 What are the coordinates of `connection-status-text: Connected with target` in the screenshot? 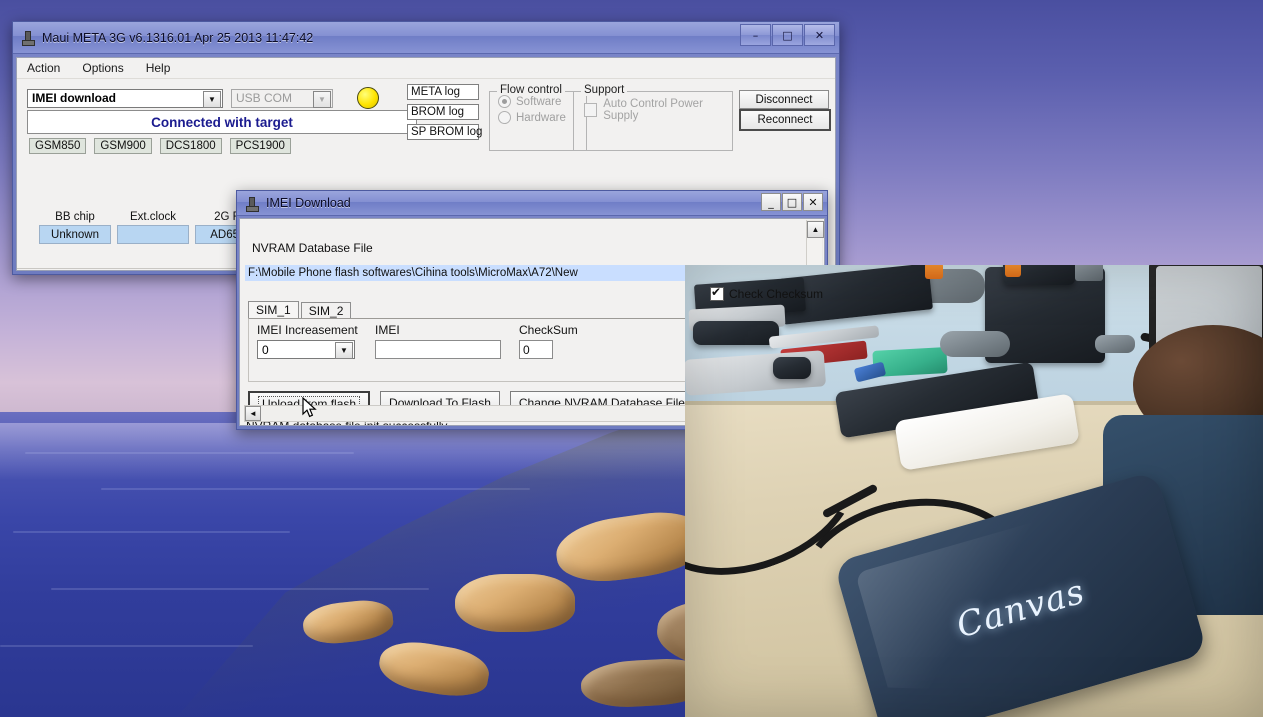 It's located at (222, 122).